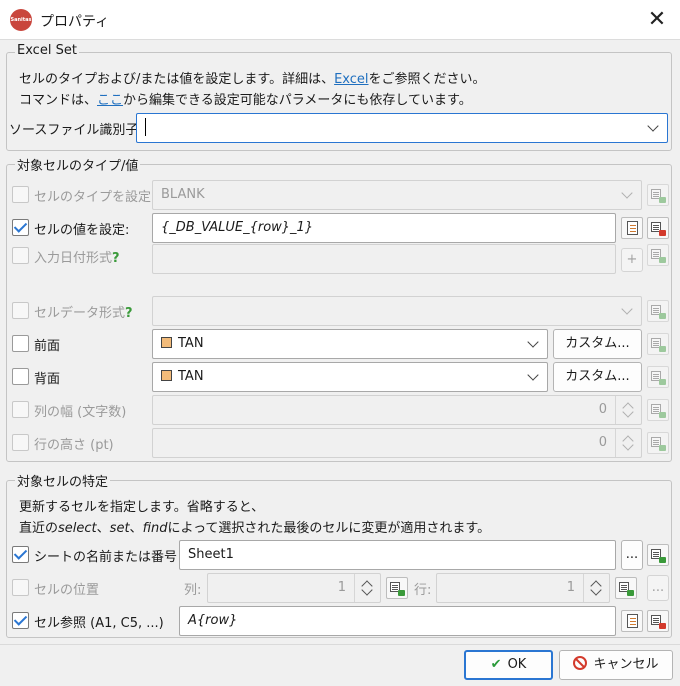 Image resolution: width=680 pixels, height=686 pixels. Describe the element at coordinates (632, 260) in the screenshot. I see `add-date-format-button: +` at that location.